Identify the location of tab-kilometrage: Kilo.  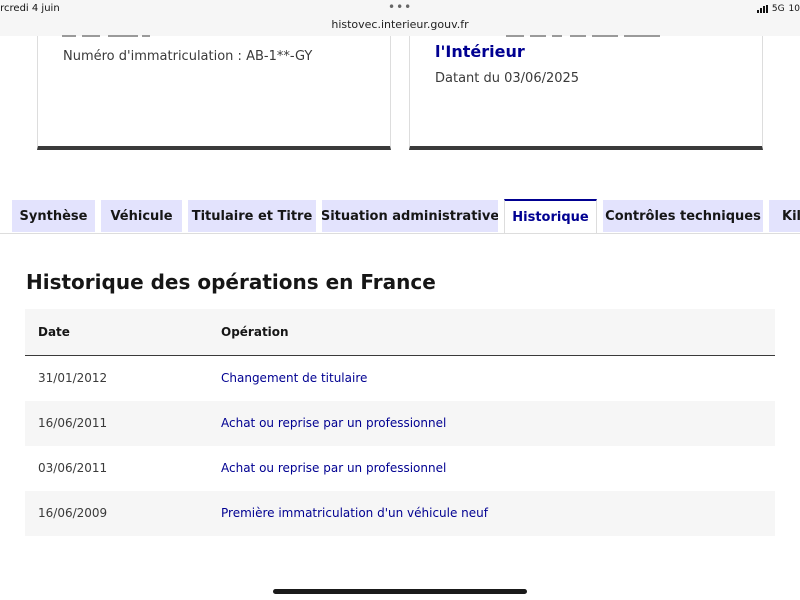
(784, 216).